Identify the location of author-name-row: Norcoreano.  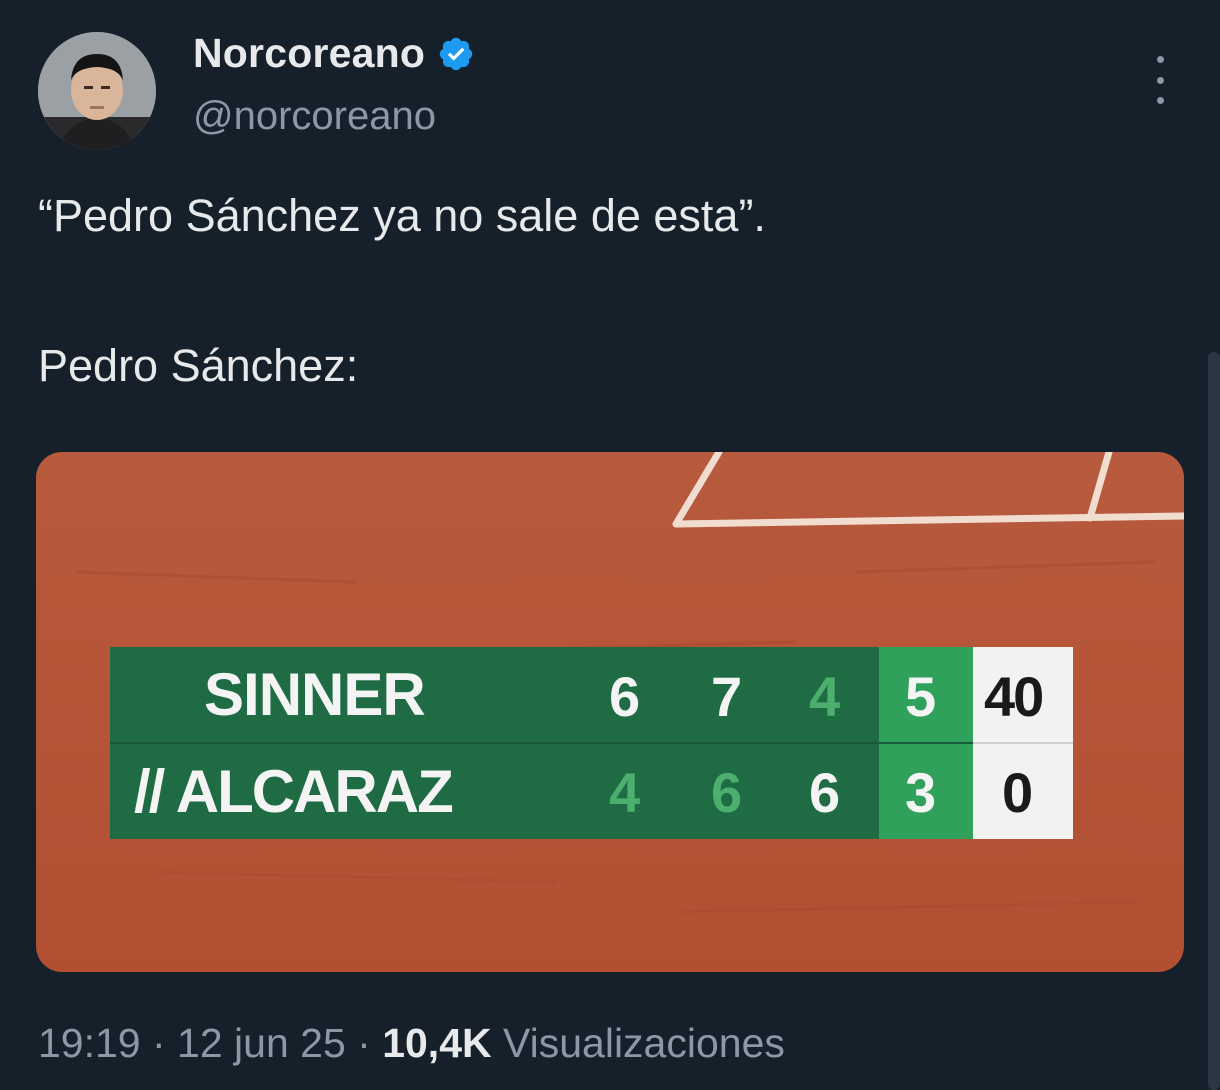
(334, 53).